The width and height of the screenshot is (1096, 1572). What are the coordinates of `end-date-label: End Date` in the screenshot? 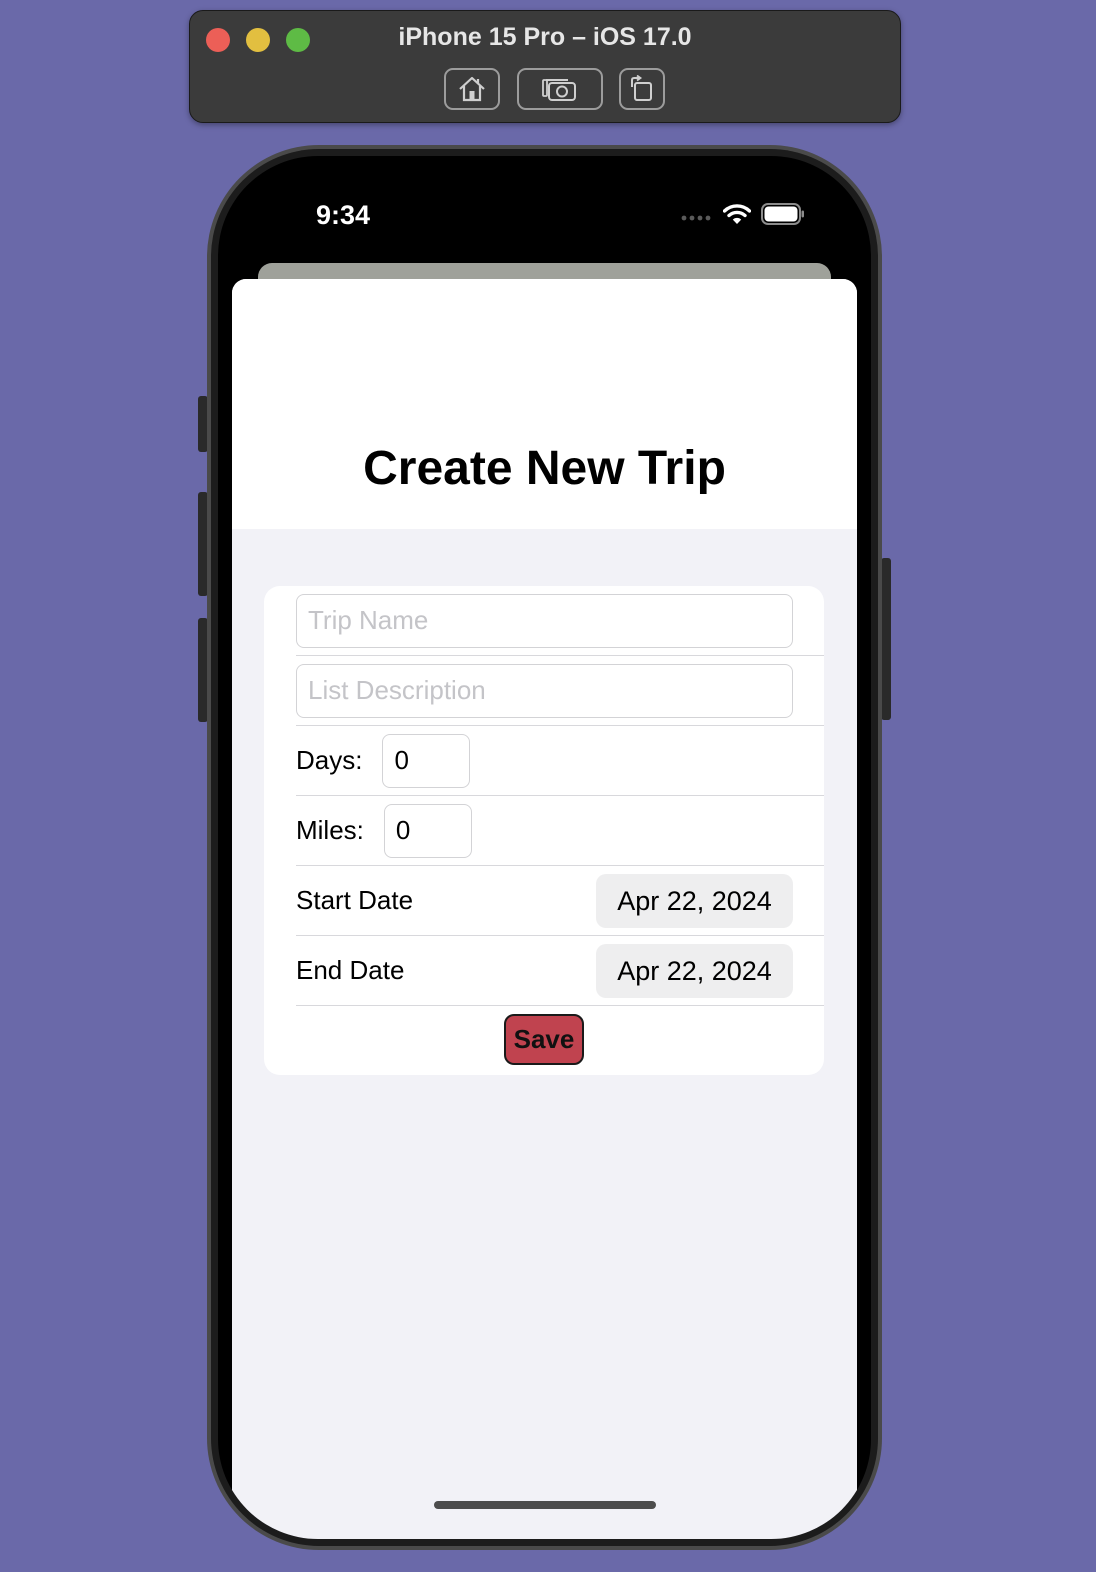 It's located at (350, 970).